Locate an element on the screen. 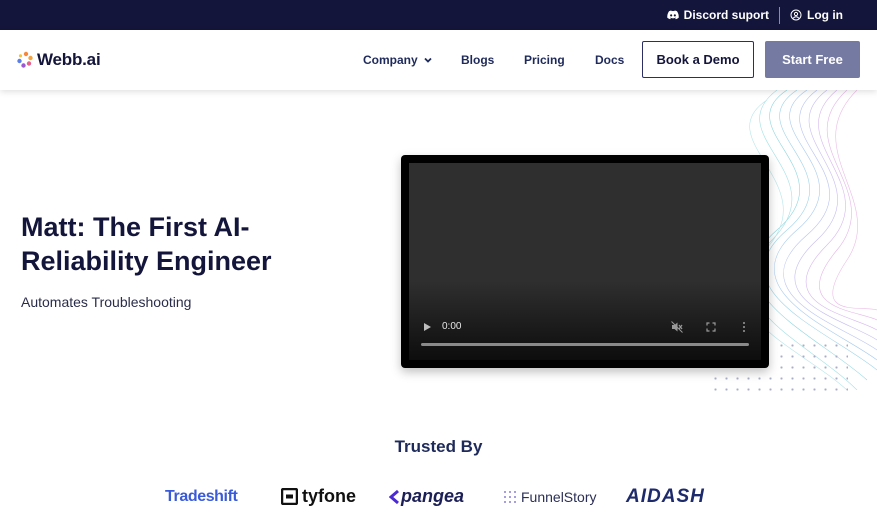 This screenshot has height=528, width=877. logo-funnelstory: FunnelStory is located at coordinates (549, 496).